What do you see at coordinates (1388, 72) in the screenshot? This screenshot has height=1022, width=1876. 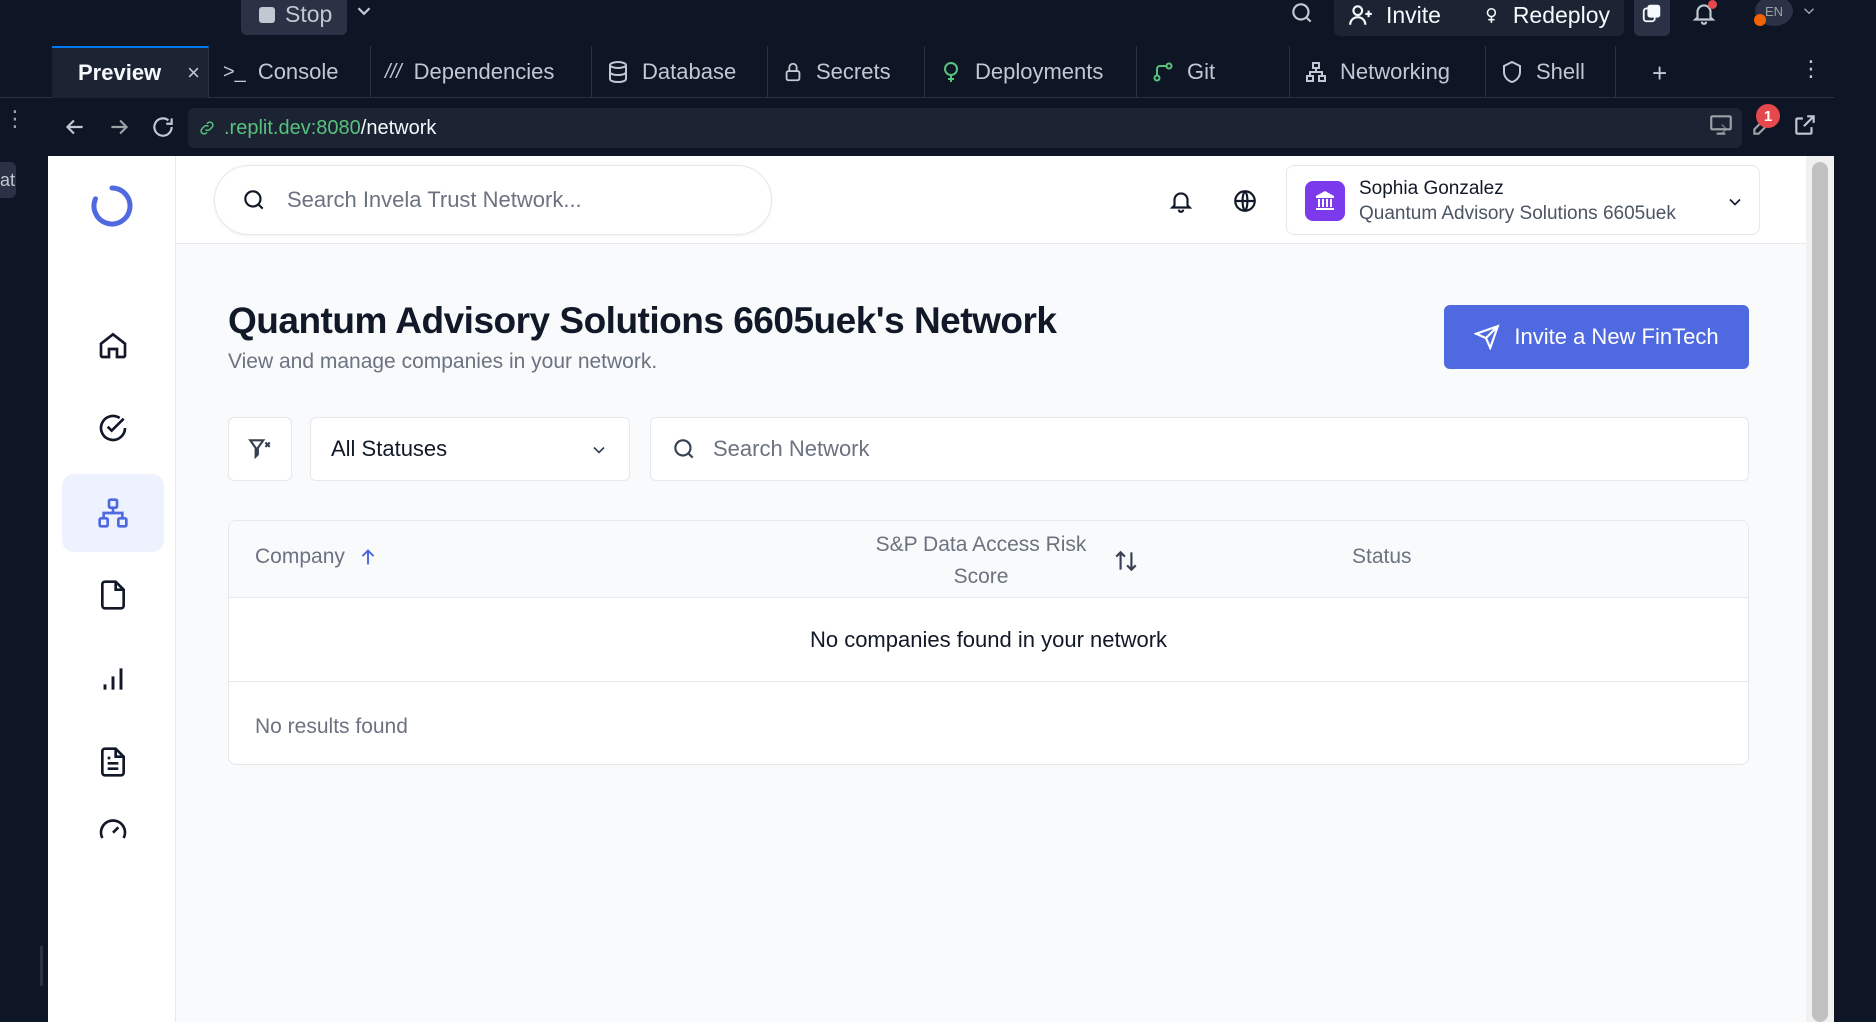 I see `tab-networking: Networking` at bounding box center [1388, 72].